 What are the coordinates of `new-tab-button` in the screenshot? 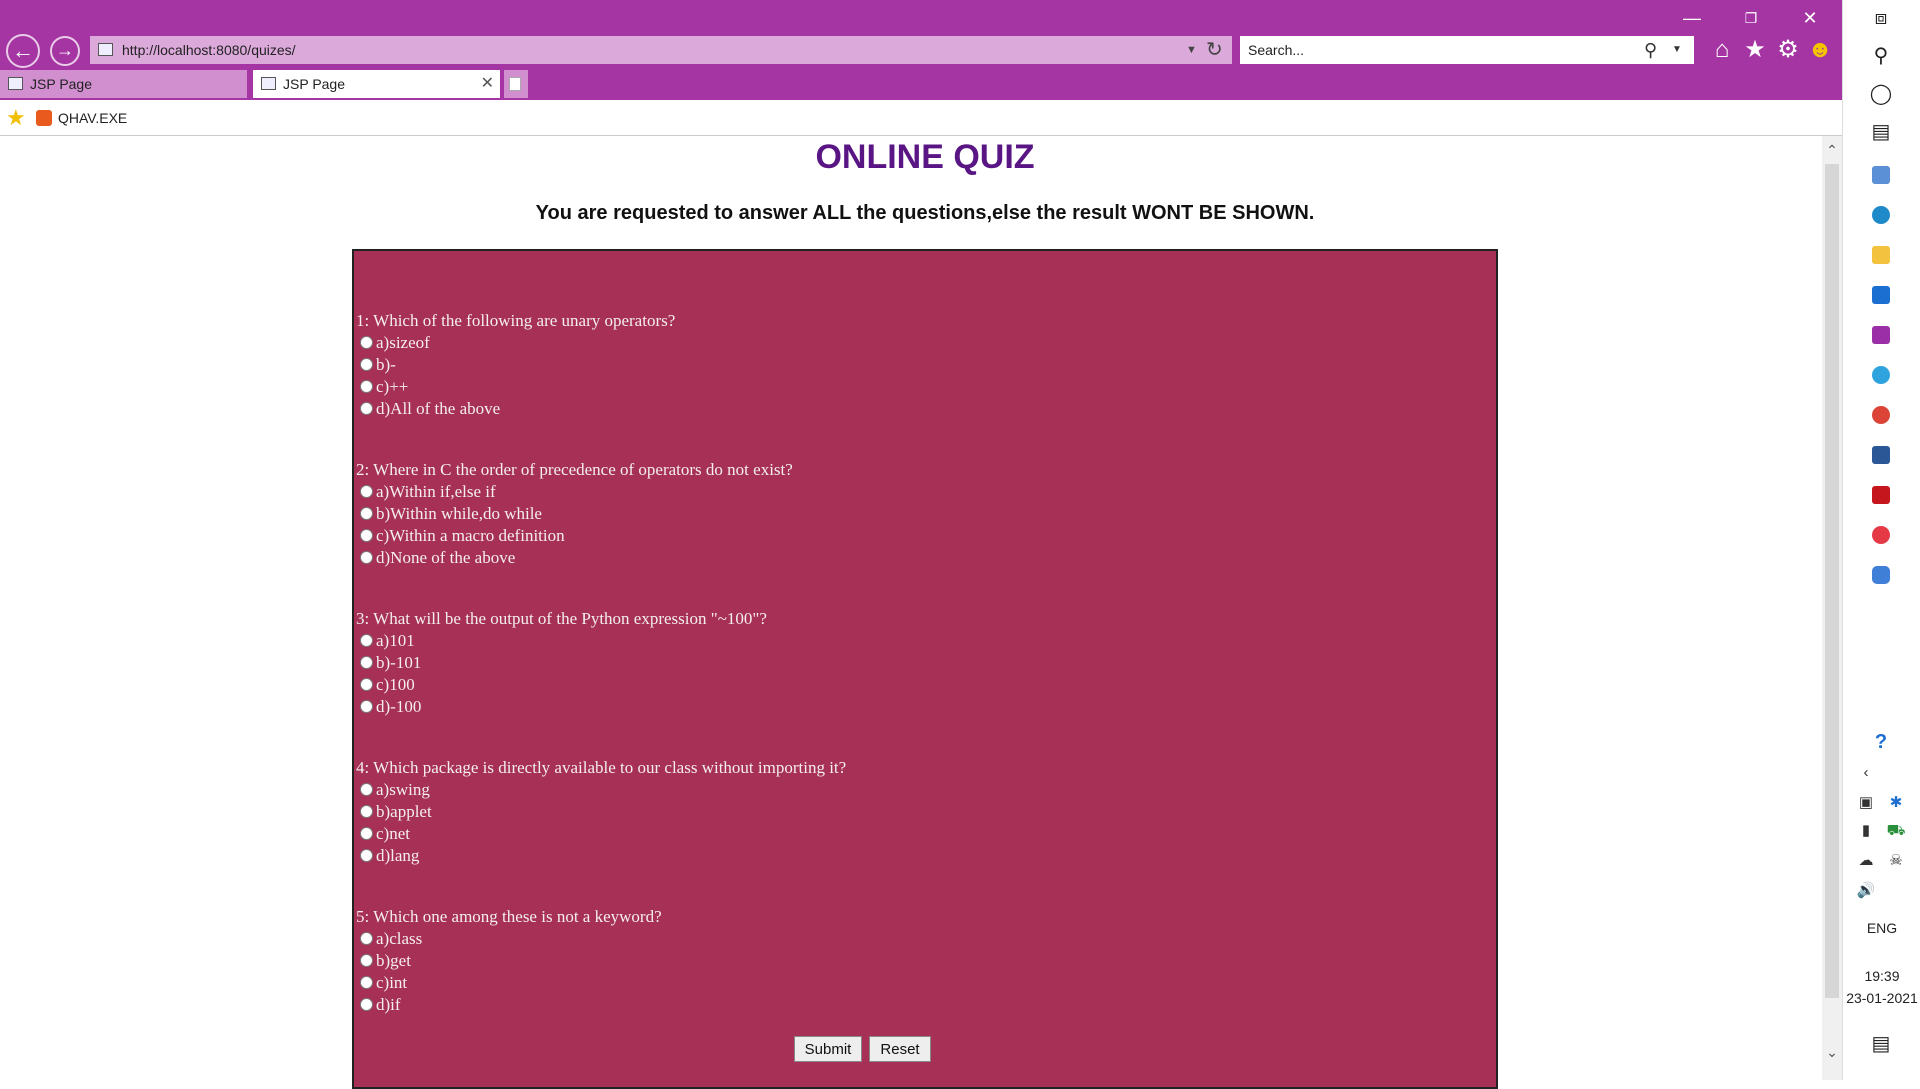 It's located at (516, 84).